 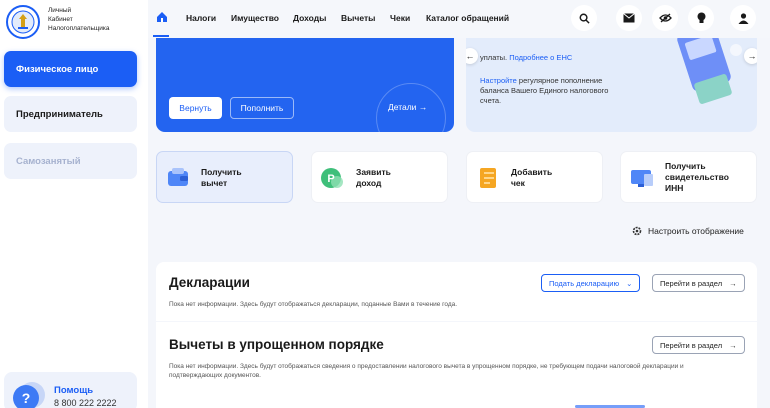 What do you see at coordinates (488, 178) in the screenshot?
I see `receipt-icon` at bounding box center [488, 178].